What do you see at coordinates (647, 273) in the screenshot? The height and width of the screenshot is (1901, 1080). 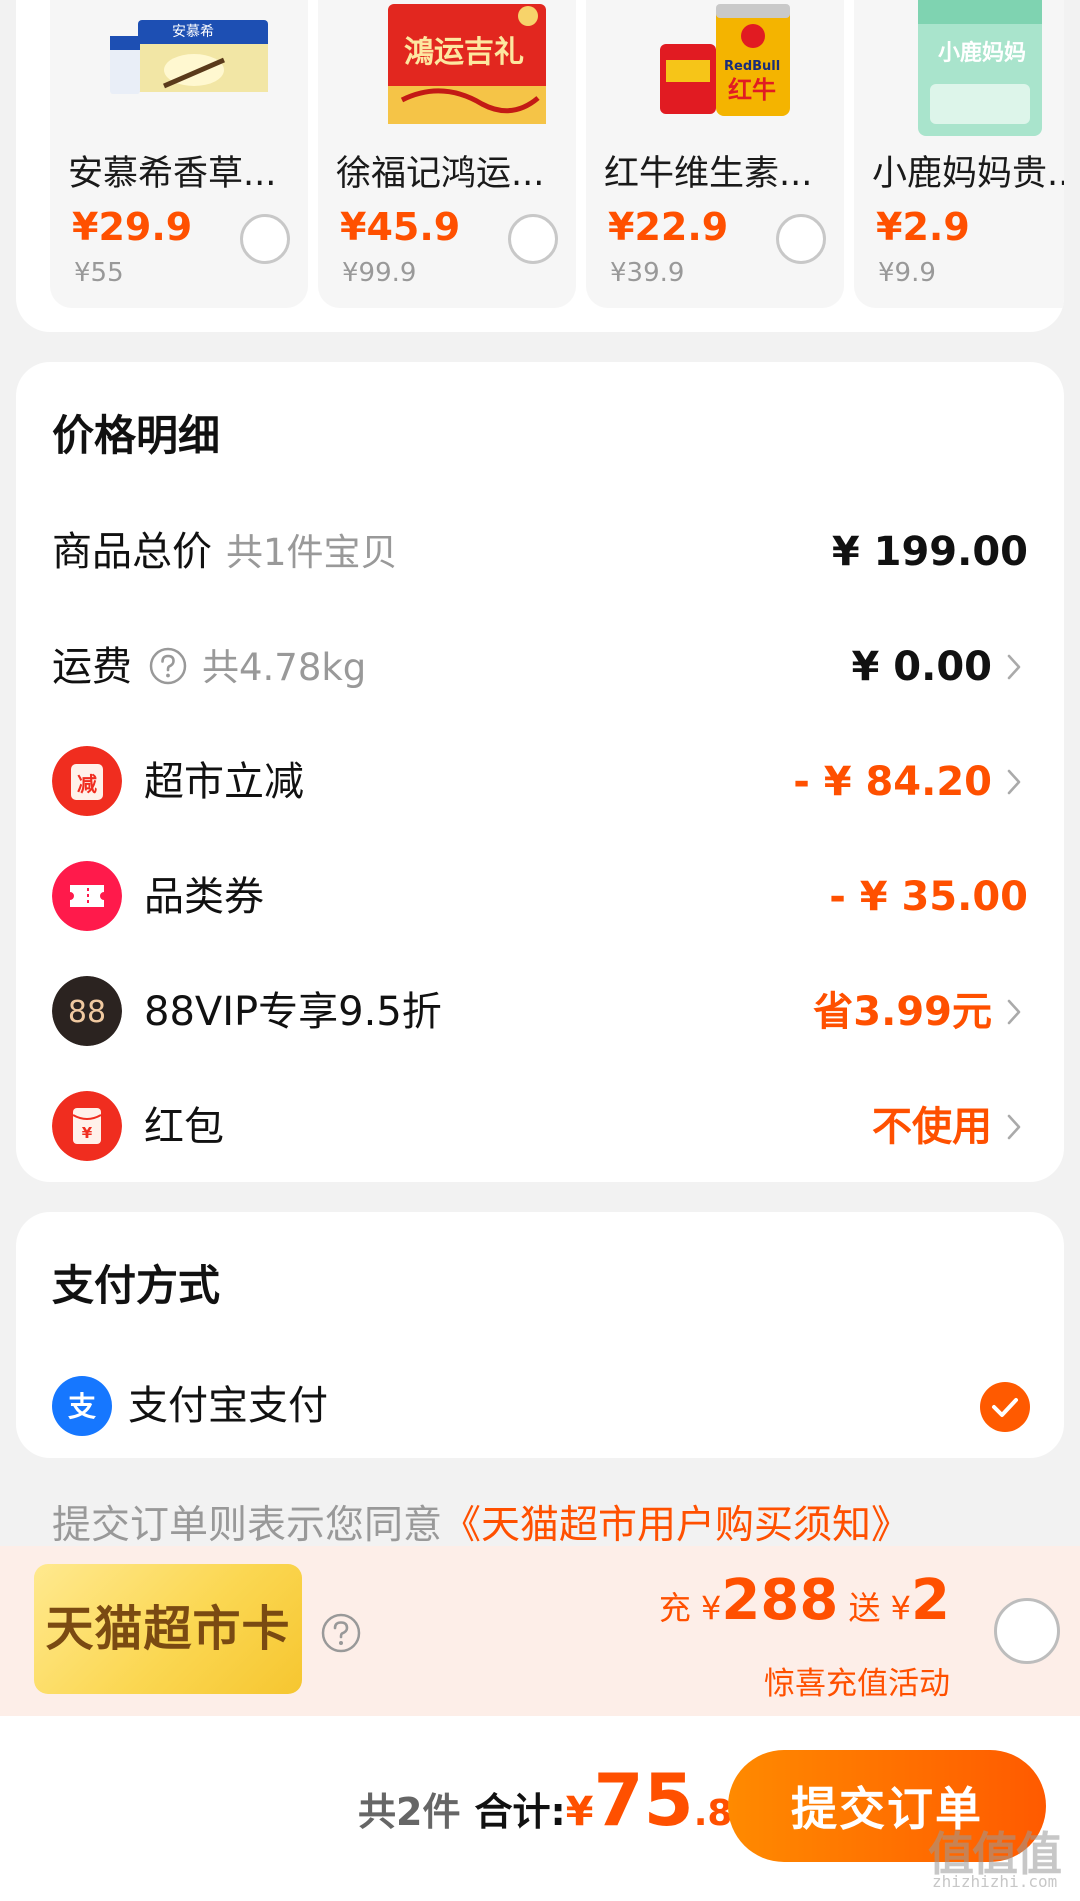 I see `reco-original-price: ¥39.9` at bounding box center [647, 273].